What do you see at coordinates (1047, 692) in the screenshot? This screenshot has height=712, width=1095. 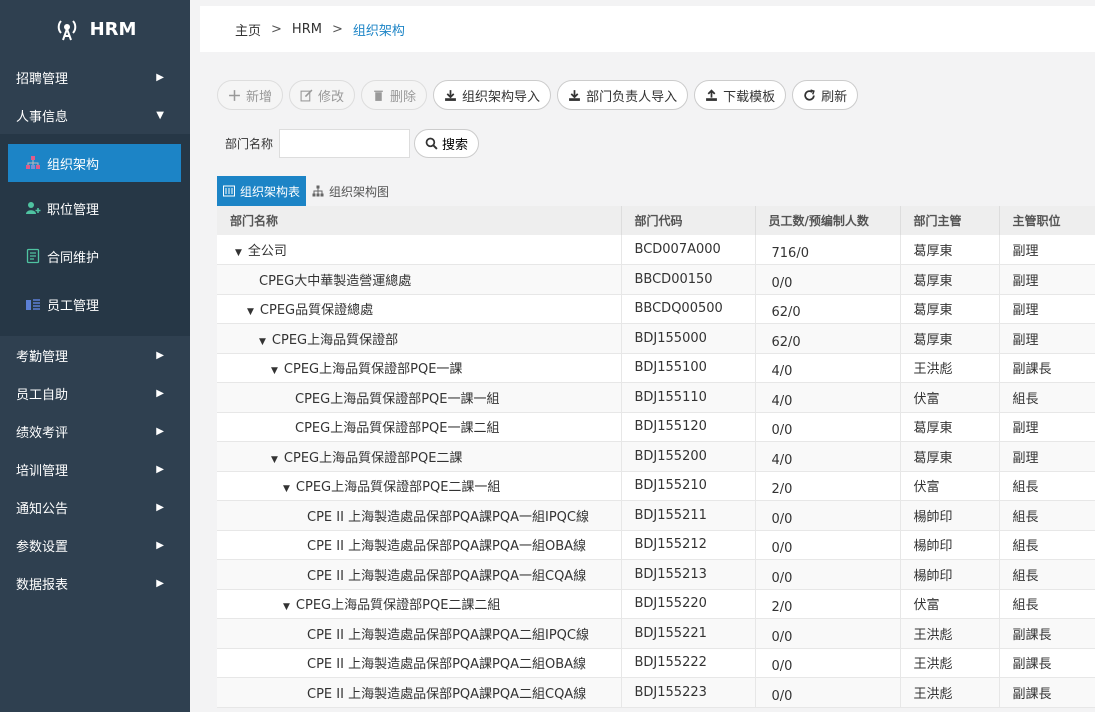 I see `manager-position-cell: 副課長` at bounding box center [1047, 692].